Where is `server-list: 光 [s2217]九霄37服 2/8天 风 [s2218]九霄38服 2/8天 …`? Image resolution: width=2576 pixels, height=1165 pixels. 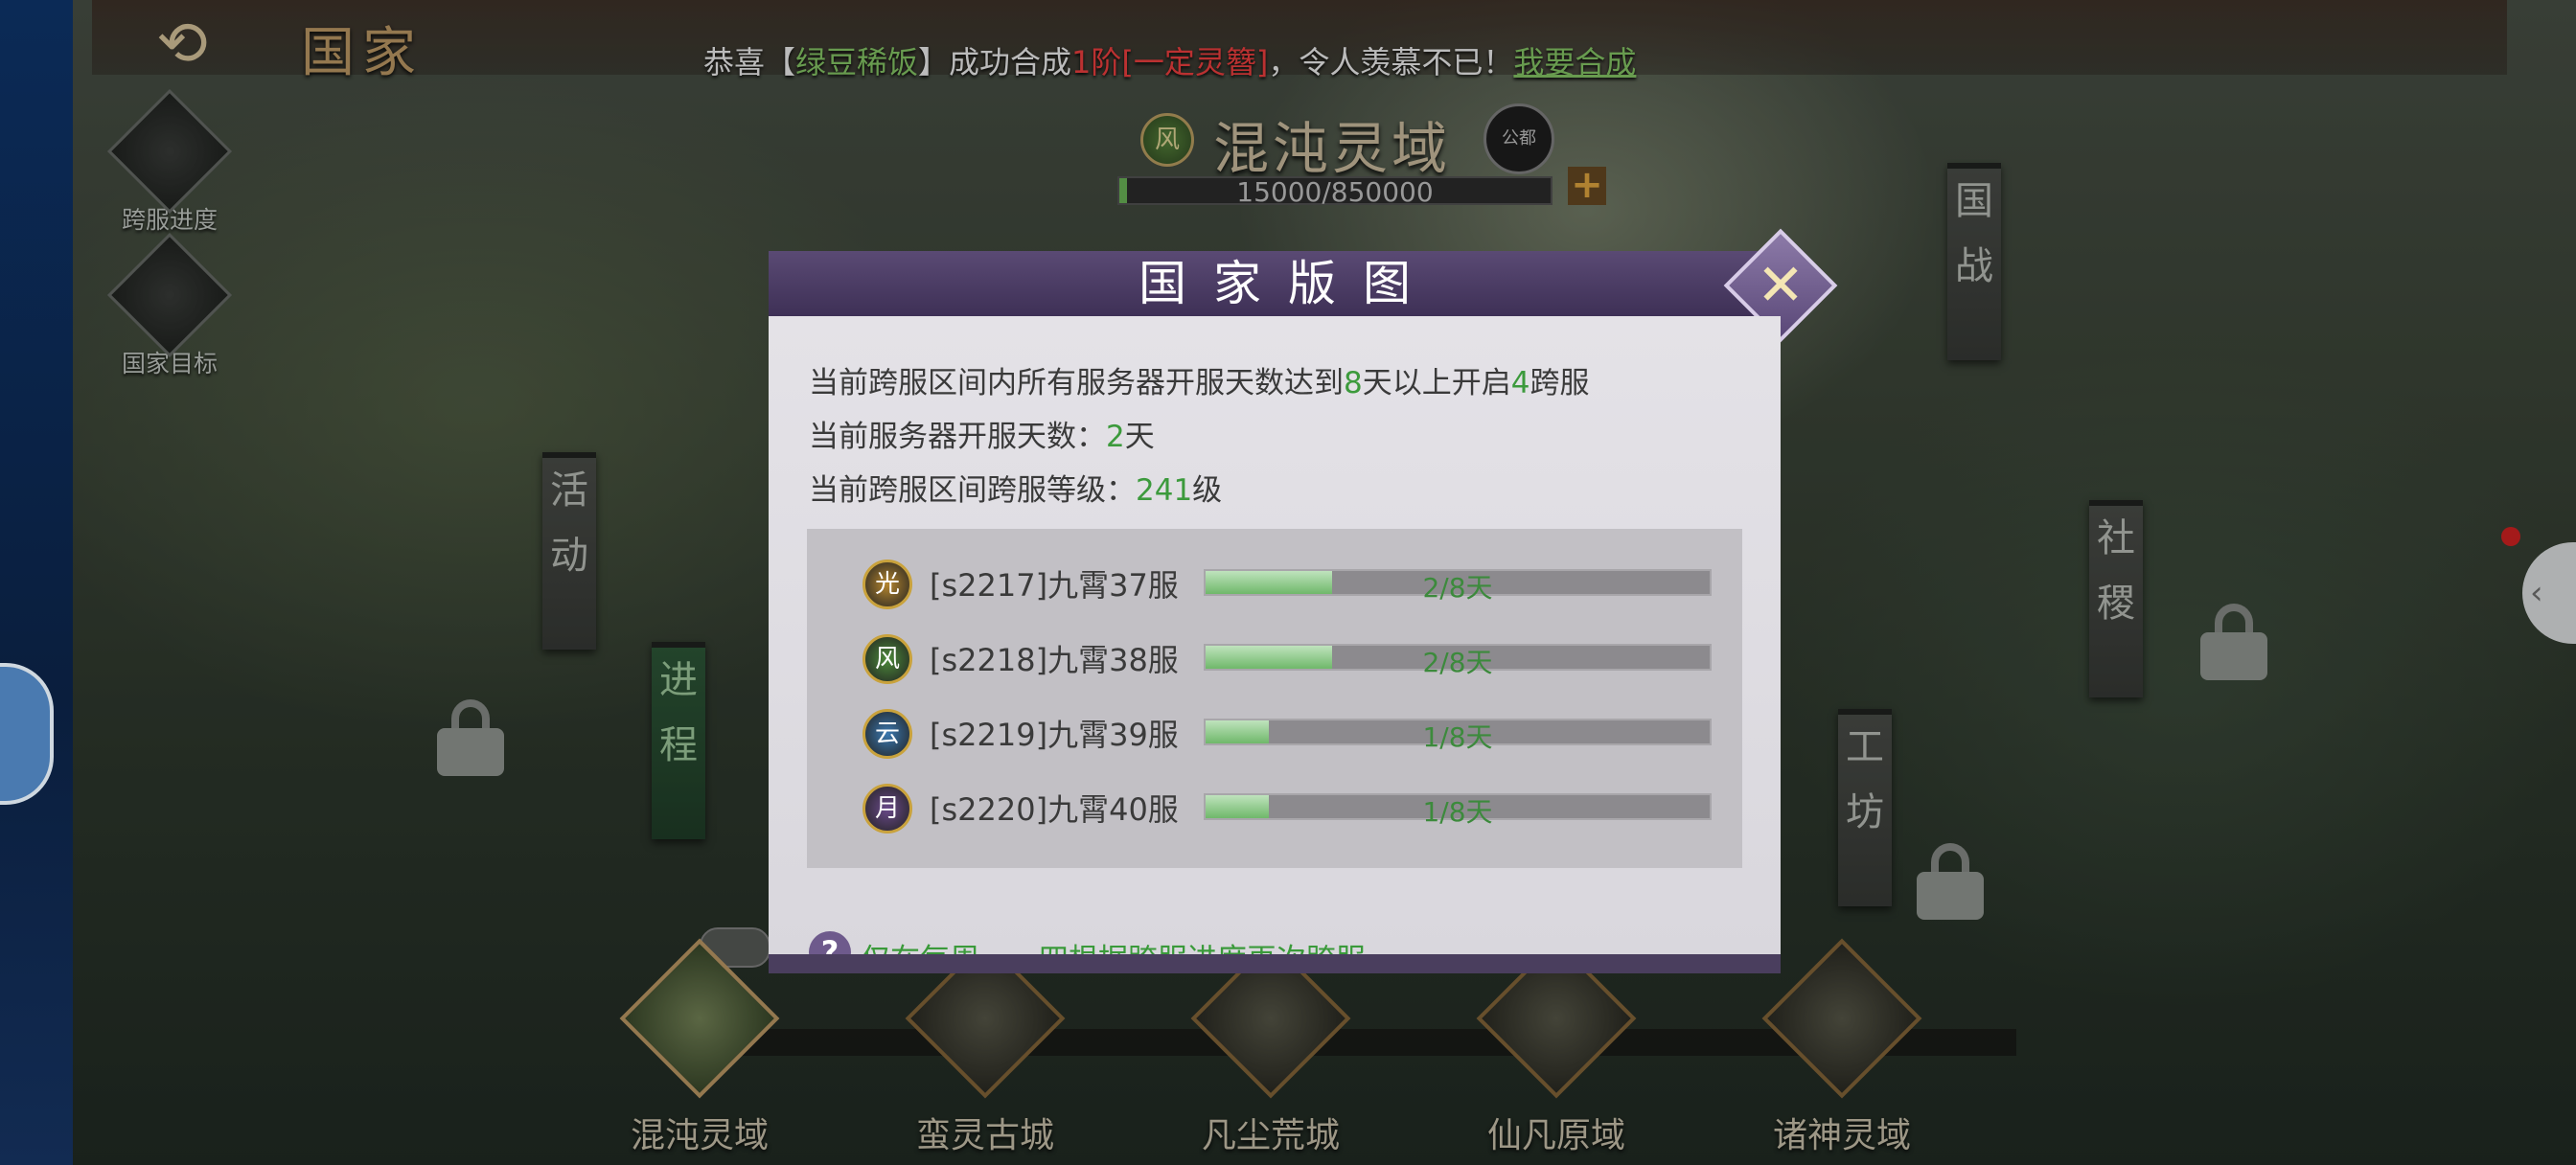 server-list: 光 [s2217]九霄37服 2/8天 风 [s2218]九霄38服 2/8天 … is located at coordinates (1274, 699).